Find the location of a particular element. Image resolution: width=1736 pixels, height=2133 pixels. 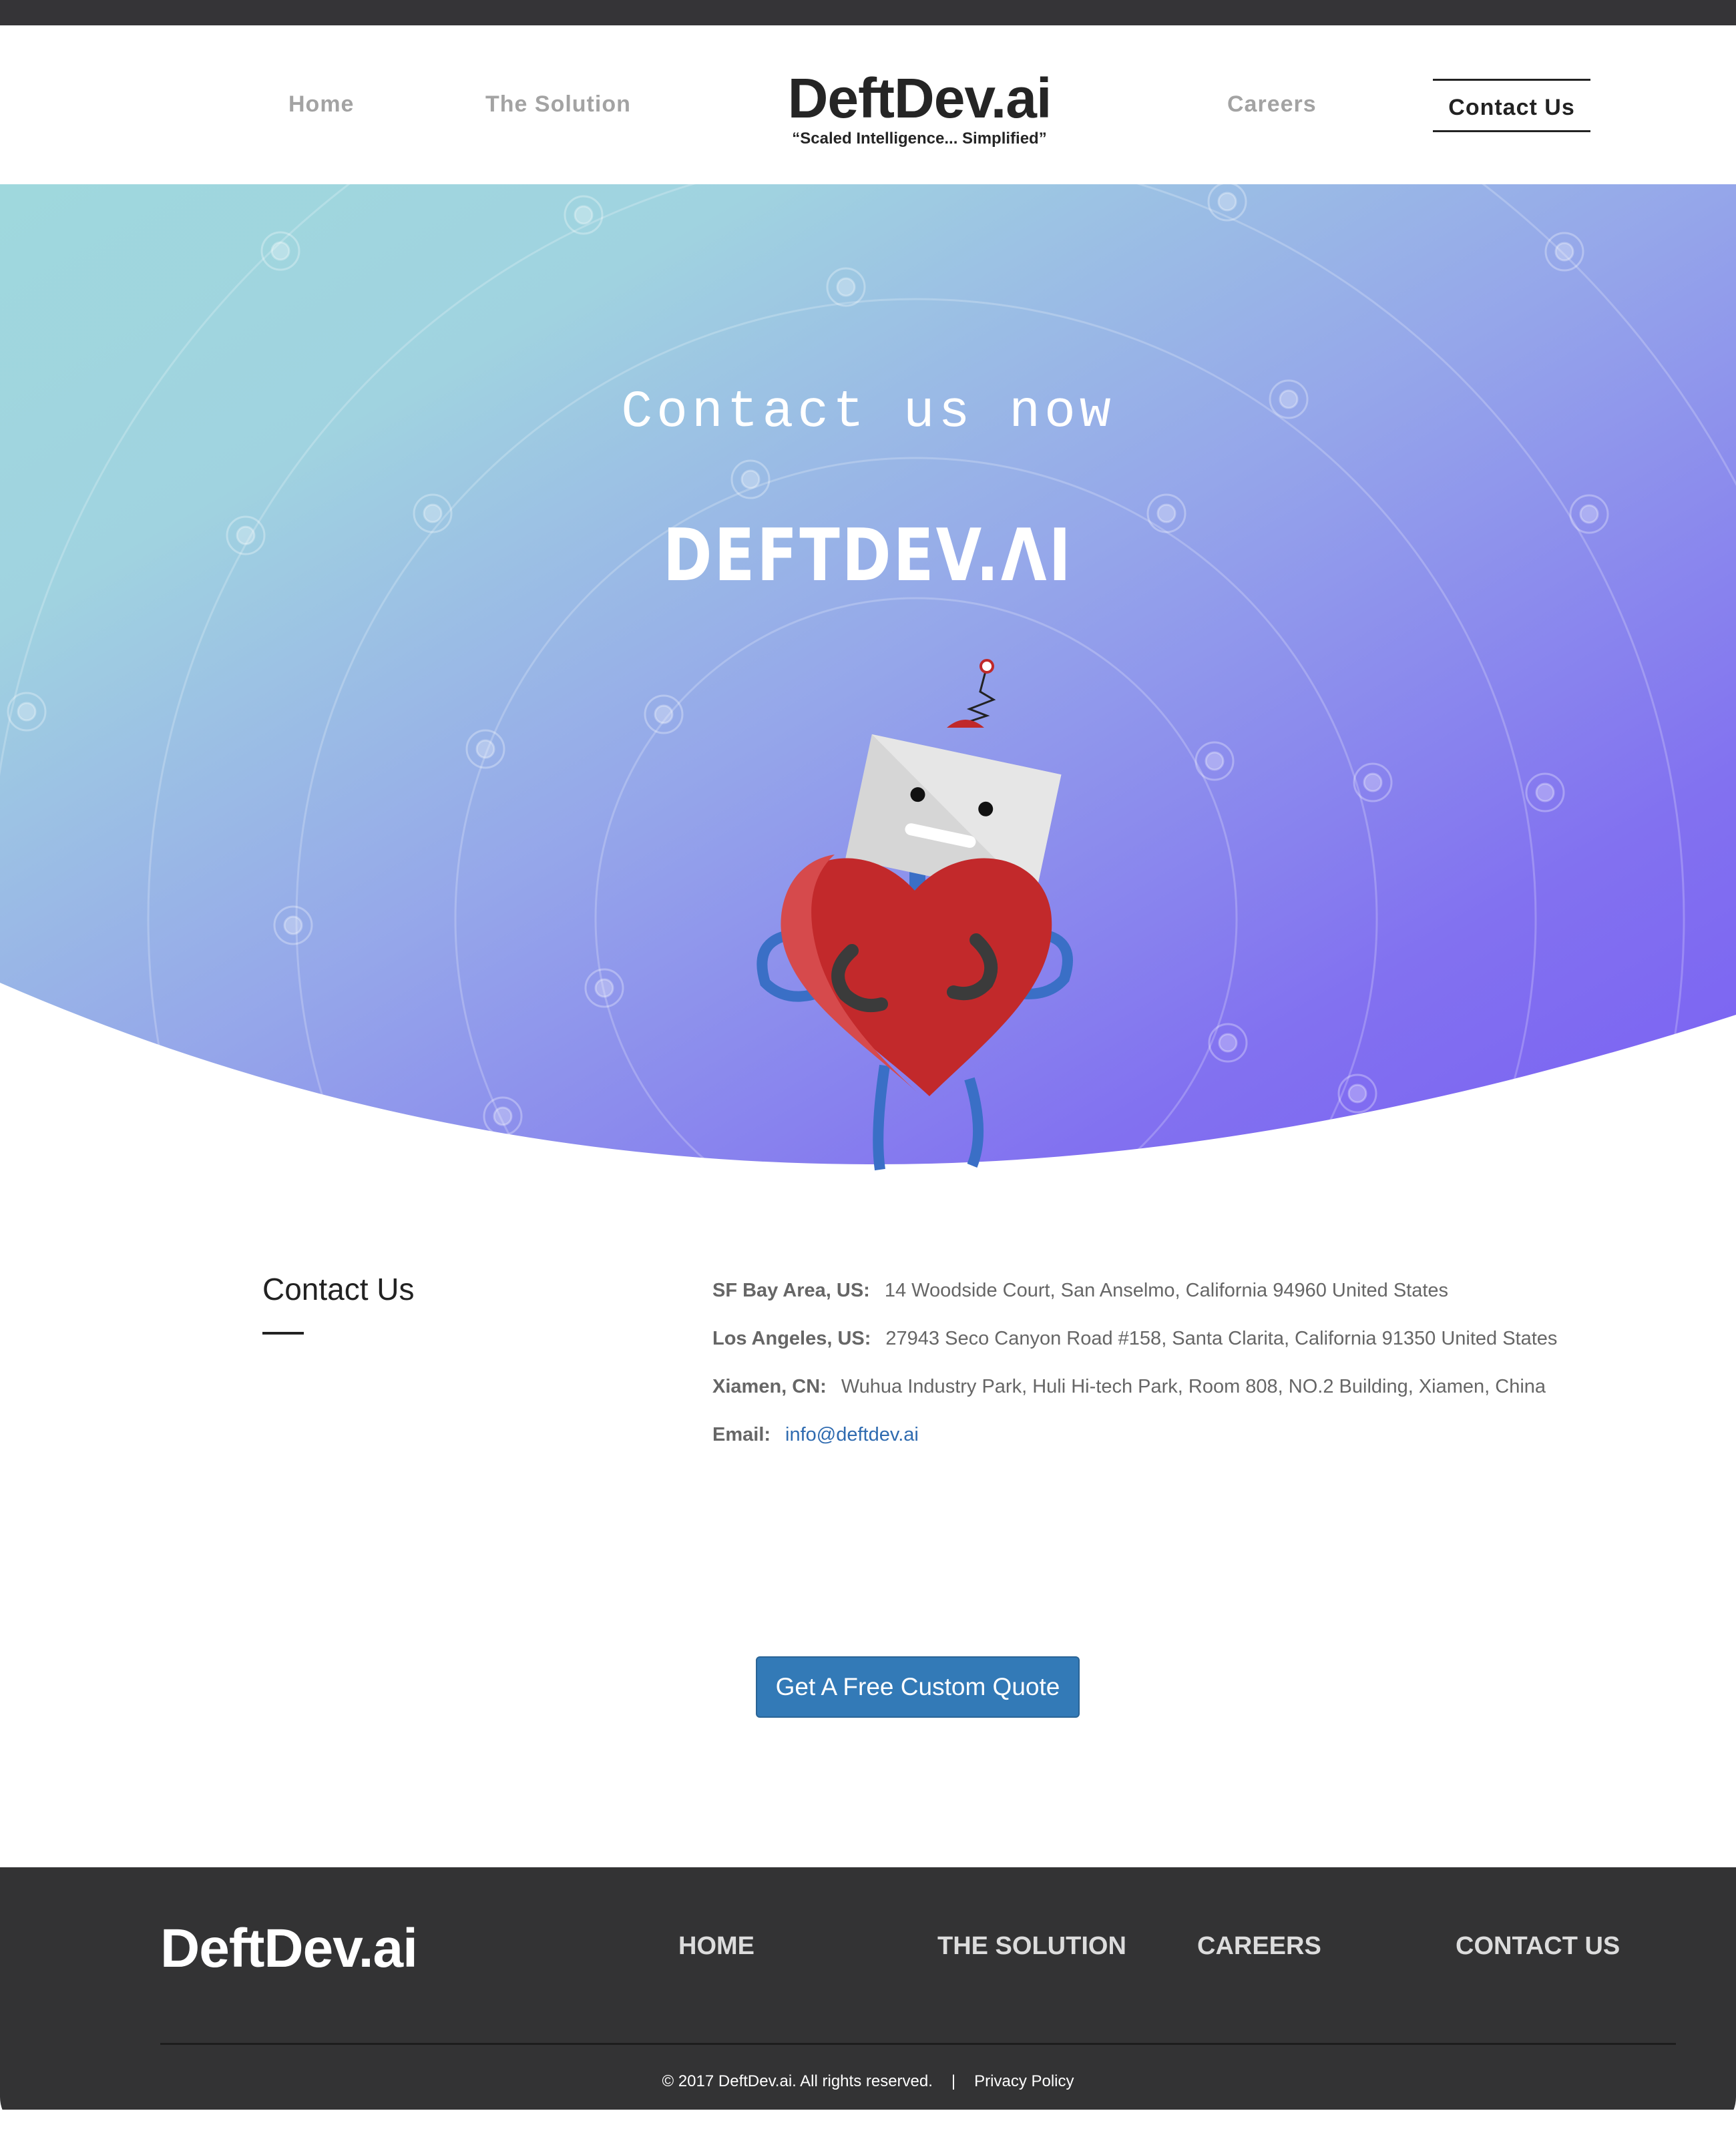

email-label: Email: is located at coordinates (741, 1434).